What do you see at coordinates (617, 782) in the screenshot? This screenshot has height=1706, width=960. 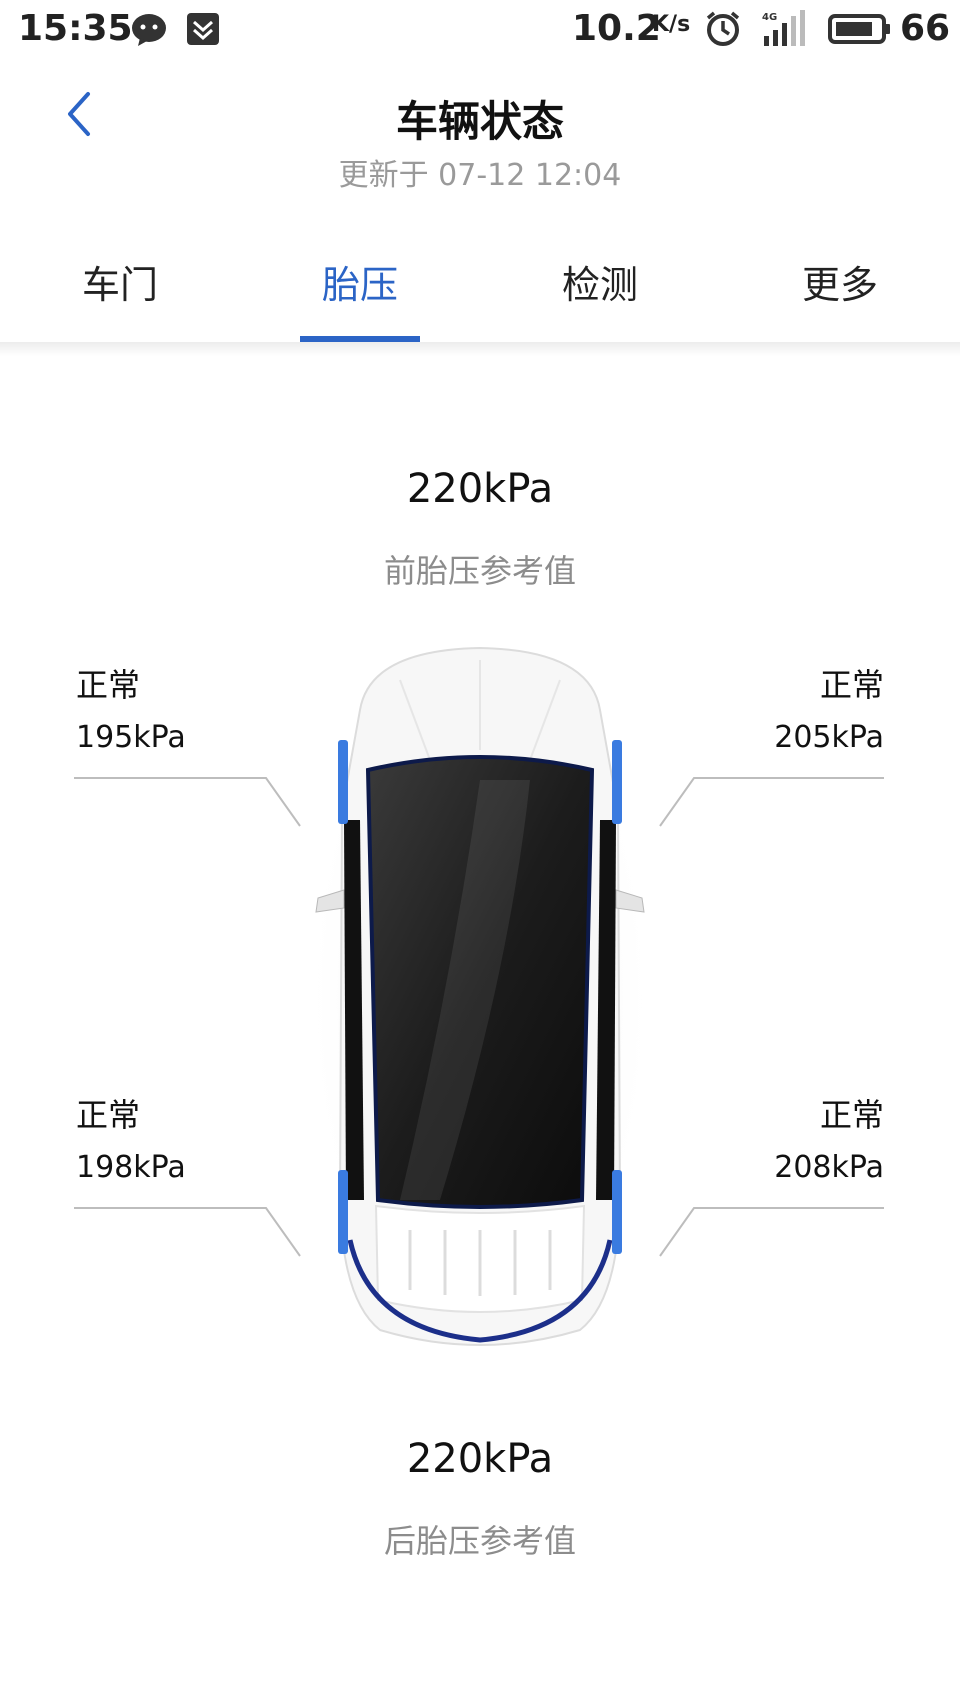 I see `front-right-tire` at bounding box center [617, 782].